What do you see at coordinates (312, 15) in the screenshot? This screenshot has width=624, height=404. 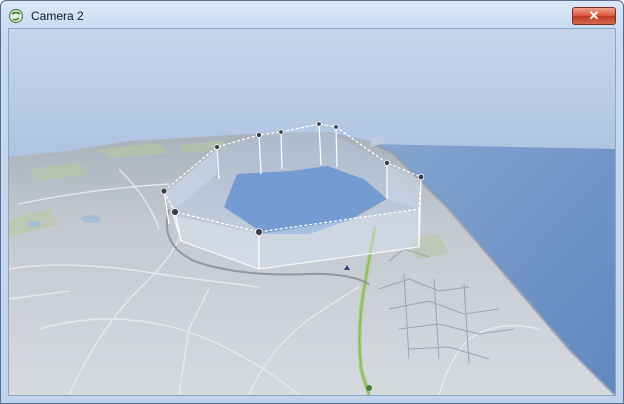 I see `title-bar: Camera 2 ✕` at bounding box center [312, 15].